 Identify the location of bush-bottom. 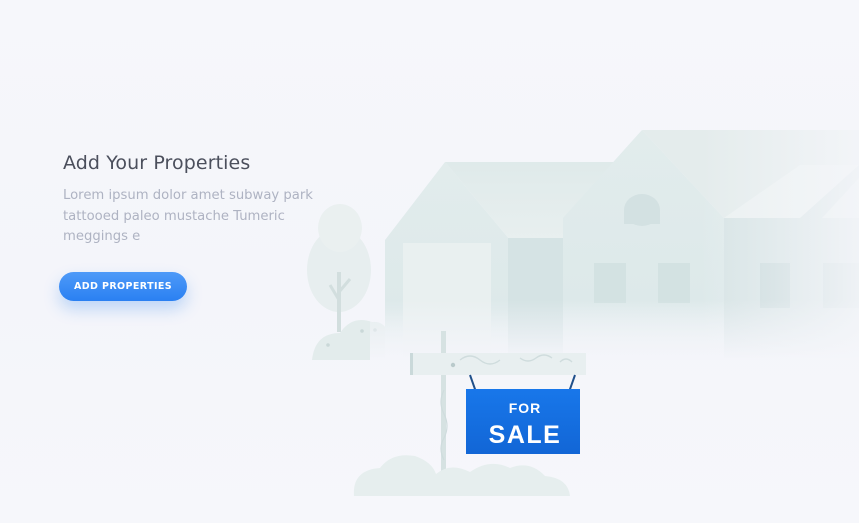
(461, 475).